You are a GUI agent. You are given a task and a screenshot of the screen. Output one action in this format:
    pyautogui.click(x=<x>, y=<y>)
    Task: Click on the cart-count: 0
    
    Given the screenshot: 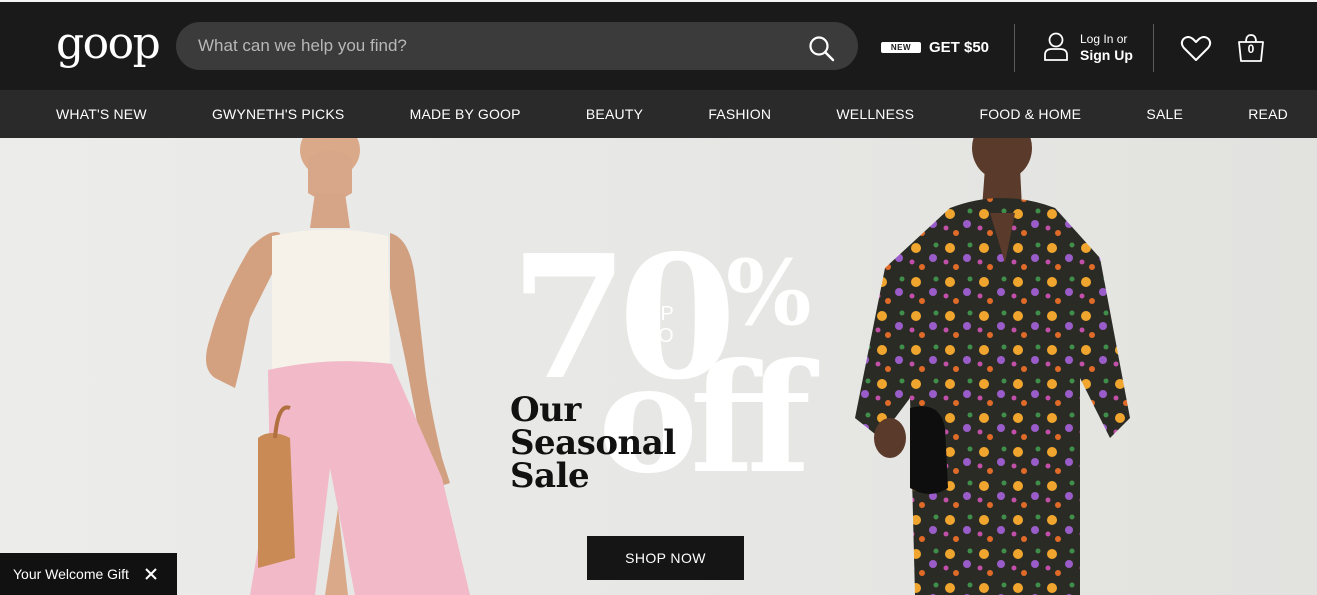 What is the action you would take?
    pyautogui.click(x=1251, y=49)
    